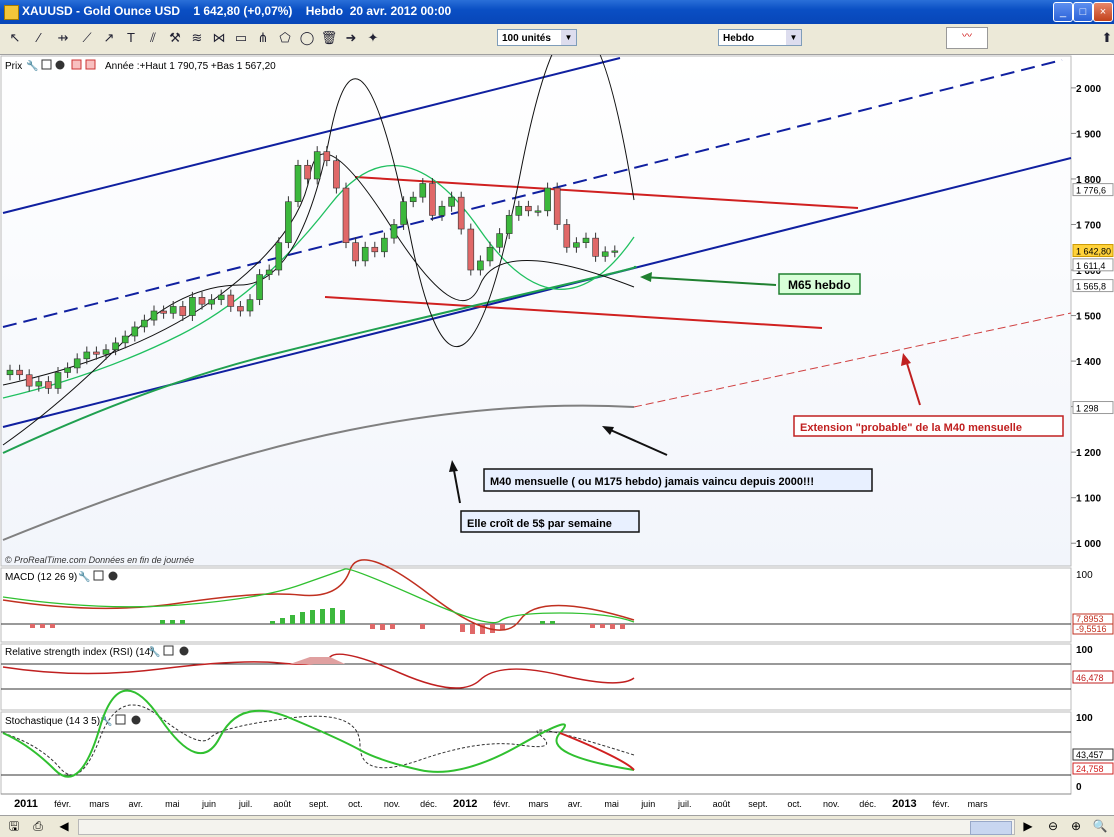  Describe the element at coordinates (190, 66) in the screenshot. I see `price-panel-stats: Année :+Haut 1 790,75 +Bas 1 567,20` at that location.